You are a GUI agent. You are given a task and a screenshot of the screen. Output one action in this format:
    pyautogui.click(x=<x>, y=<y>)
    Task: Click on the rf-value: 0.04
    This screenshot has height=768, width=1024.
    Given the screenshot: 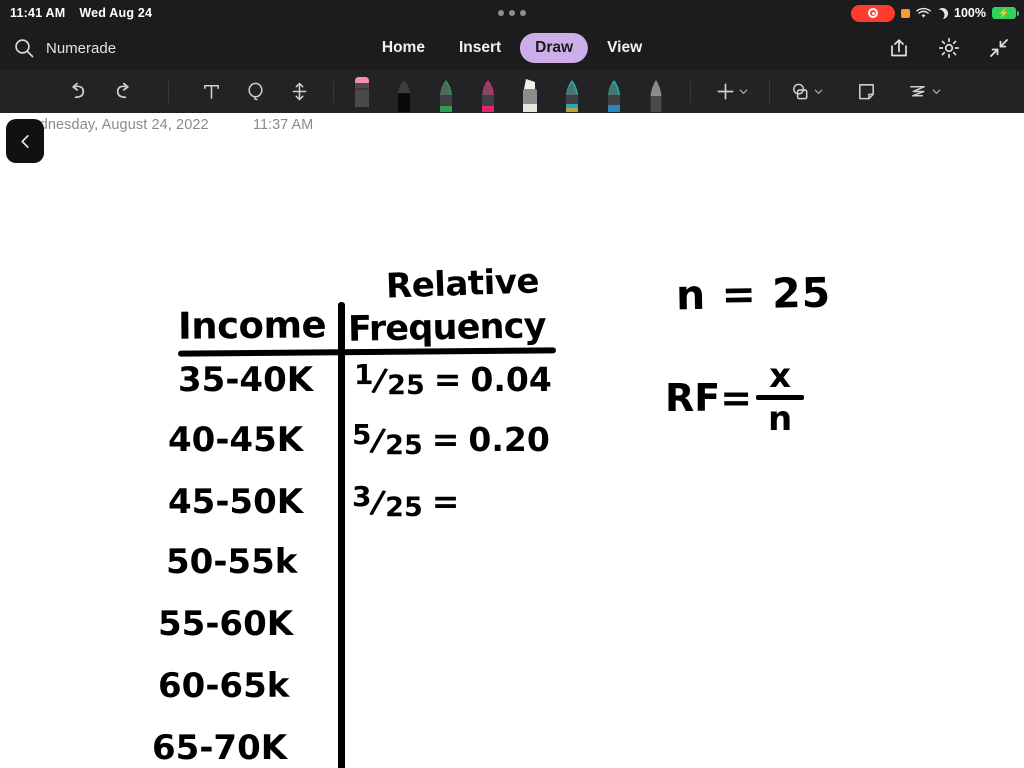 What is the action you would take?
    pyautogui.click(x=511, y=379)
    